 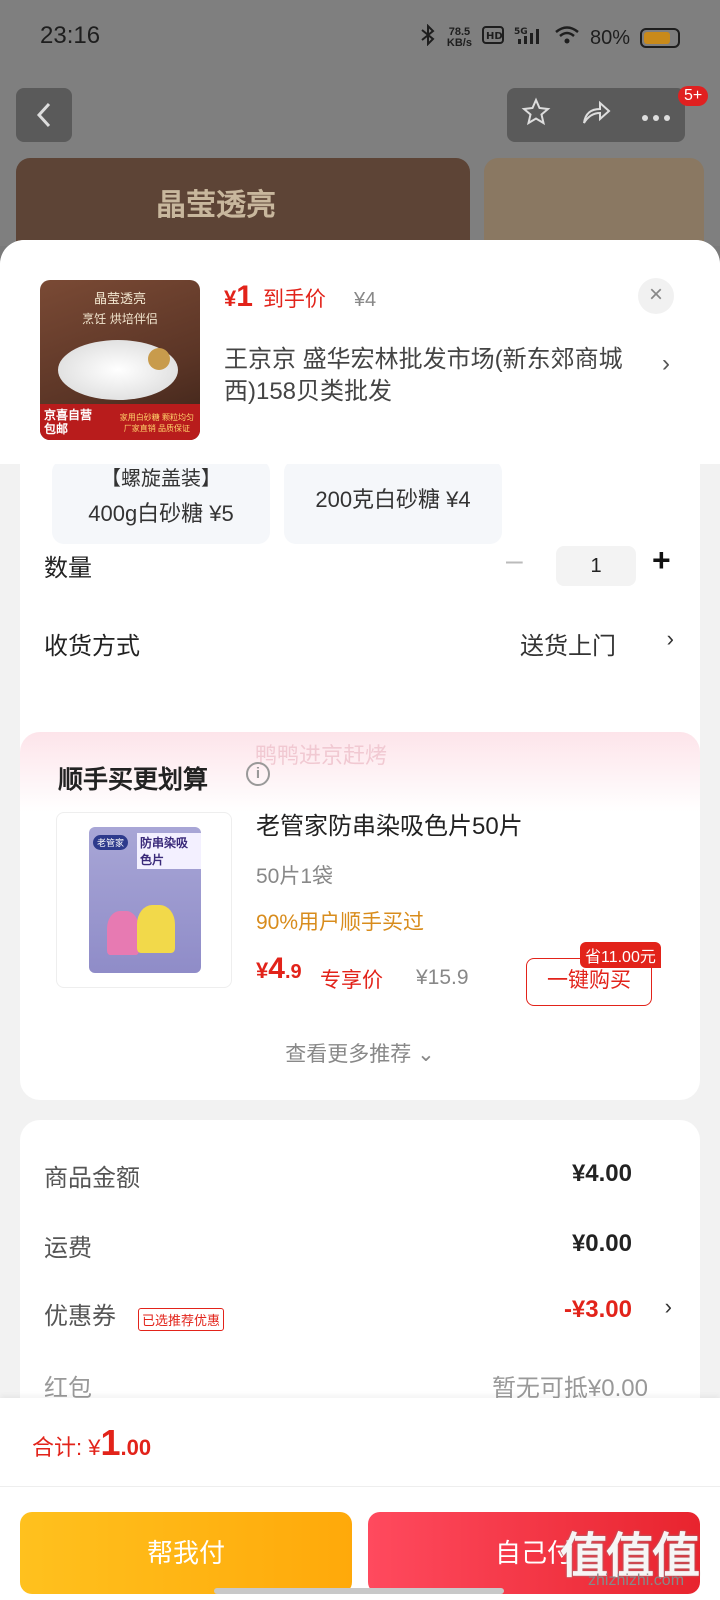 I want to click on spec-option-line1: 【螺旋盖装】, so click(x=161, y=479).